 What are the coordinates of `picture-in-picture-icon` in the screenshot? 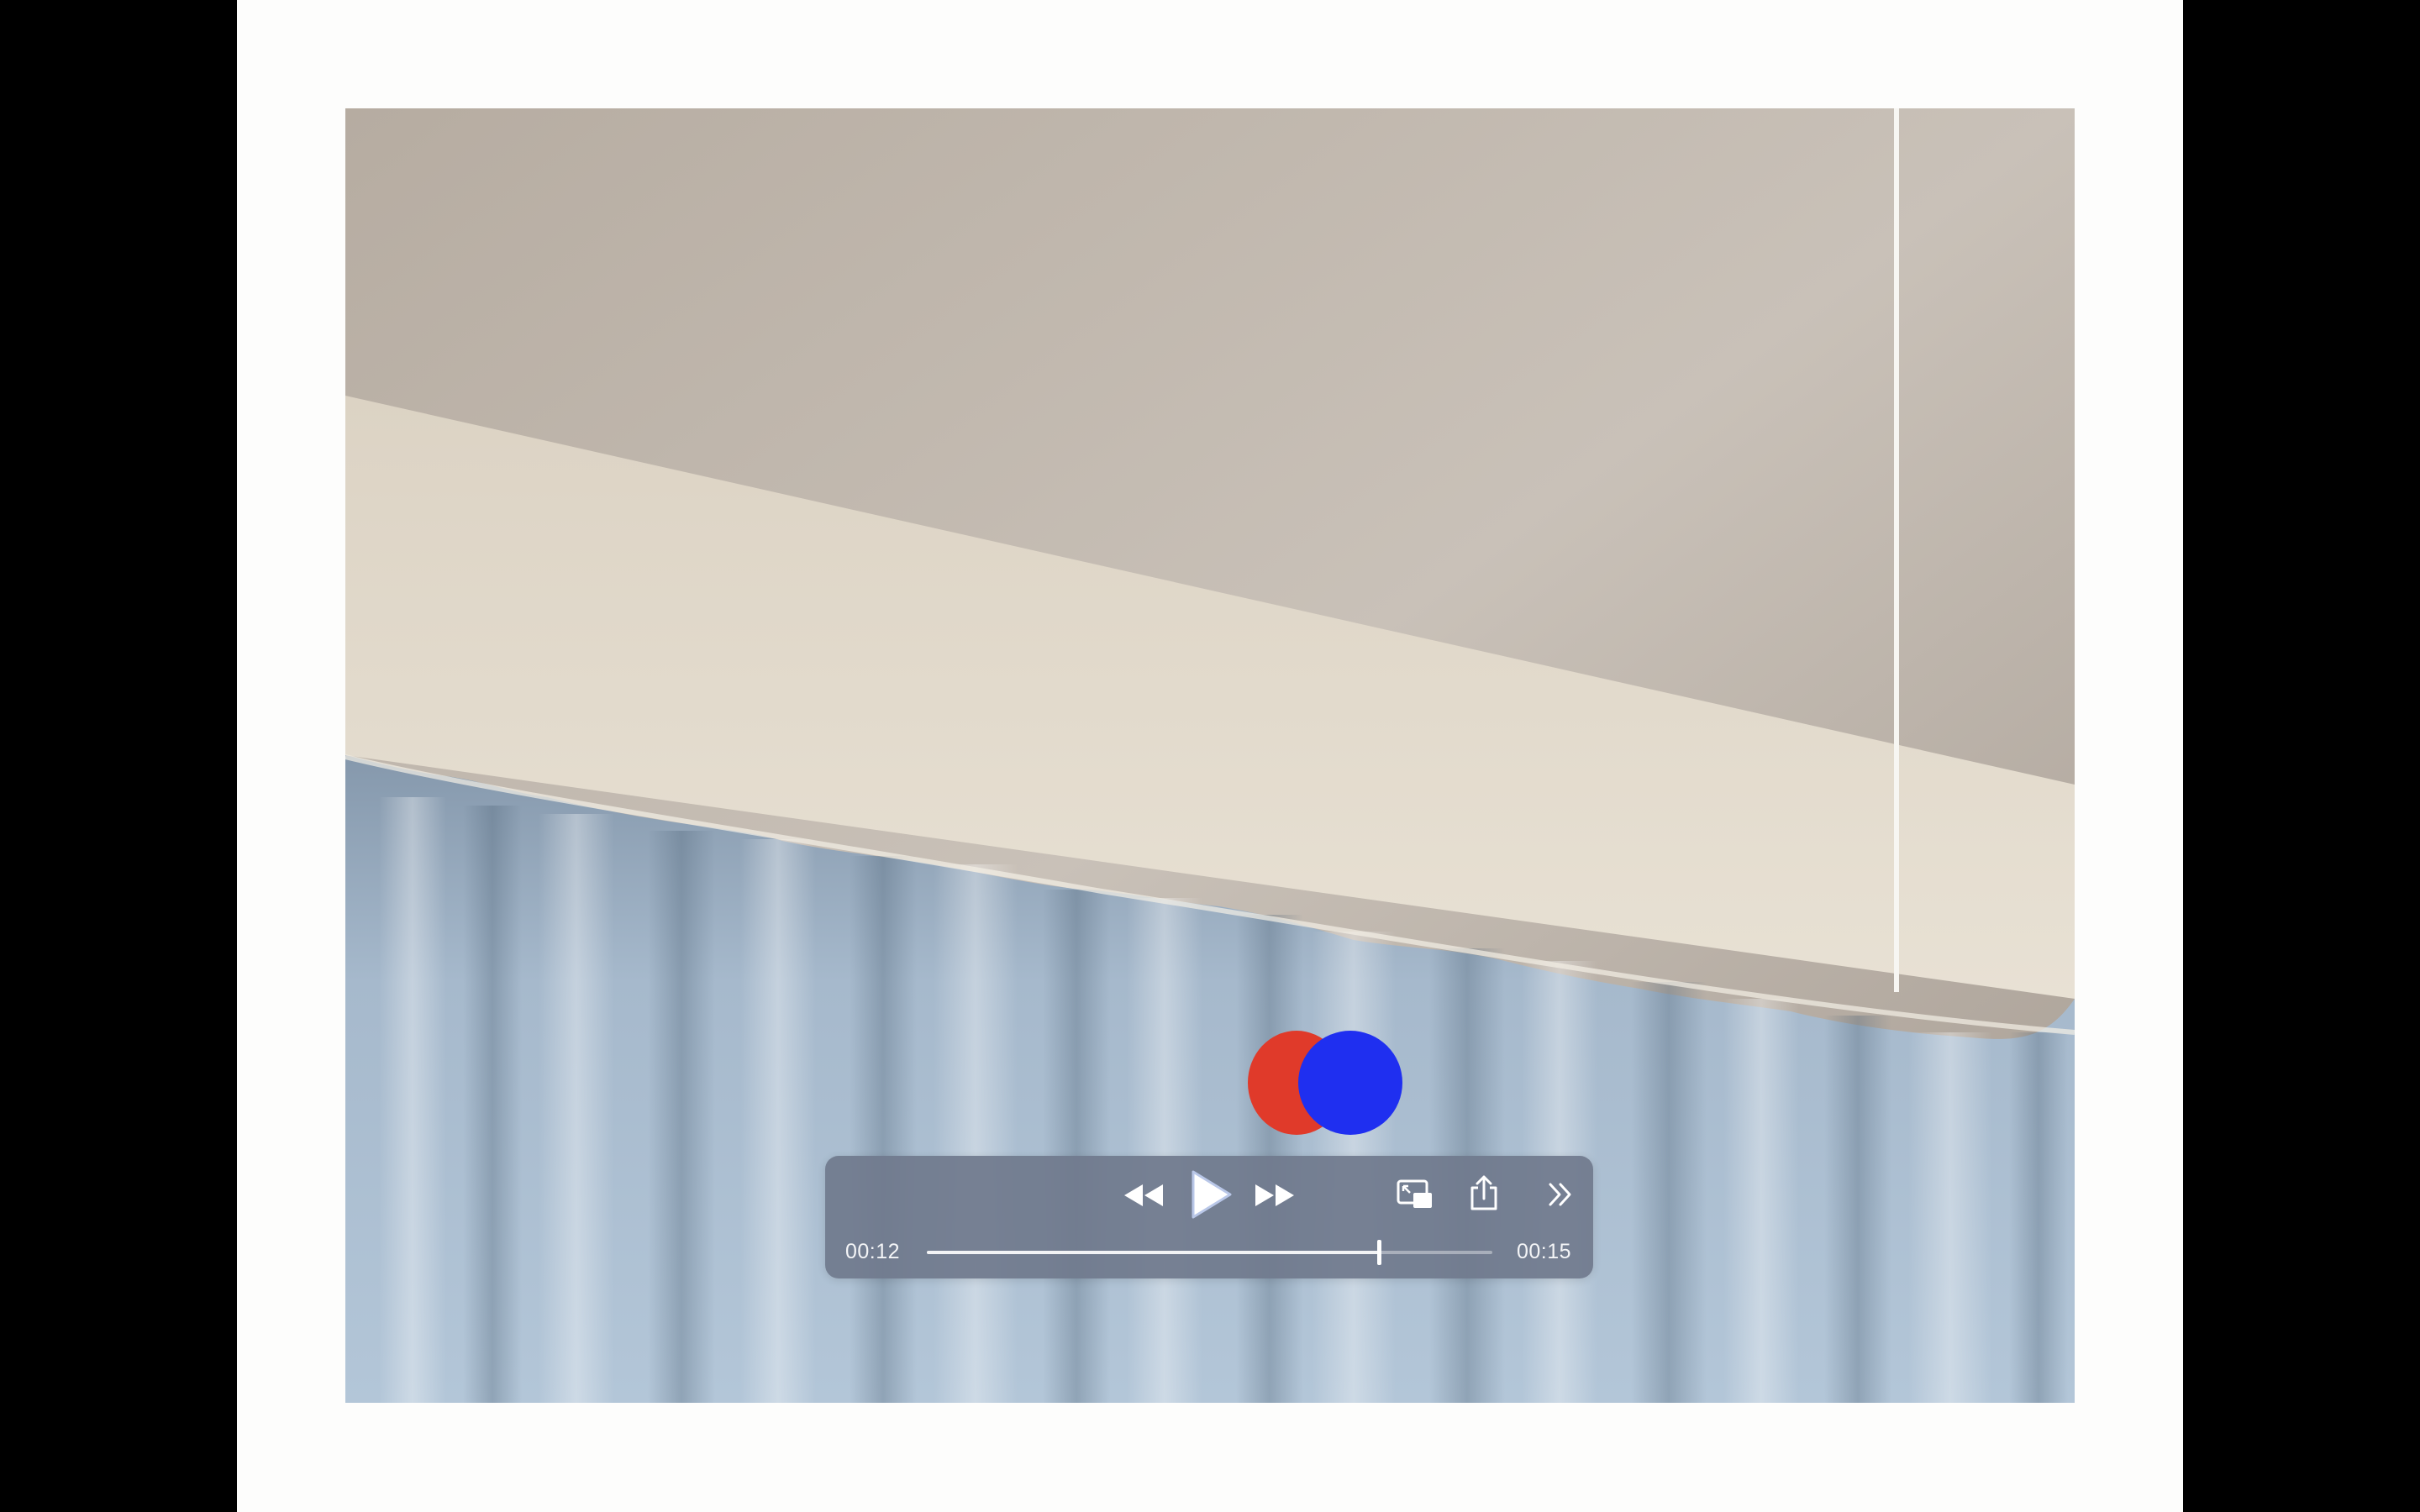 It's located at (1414, 1193).